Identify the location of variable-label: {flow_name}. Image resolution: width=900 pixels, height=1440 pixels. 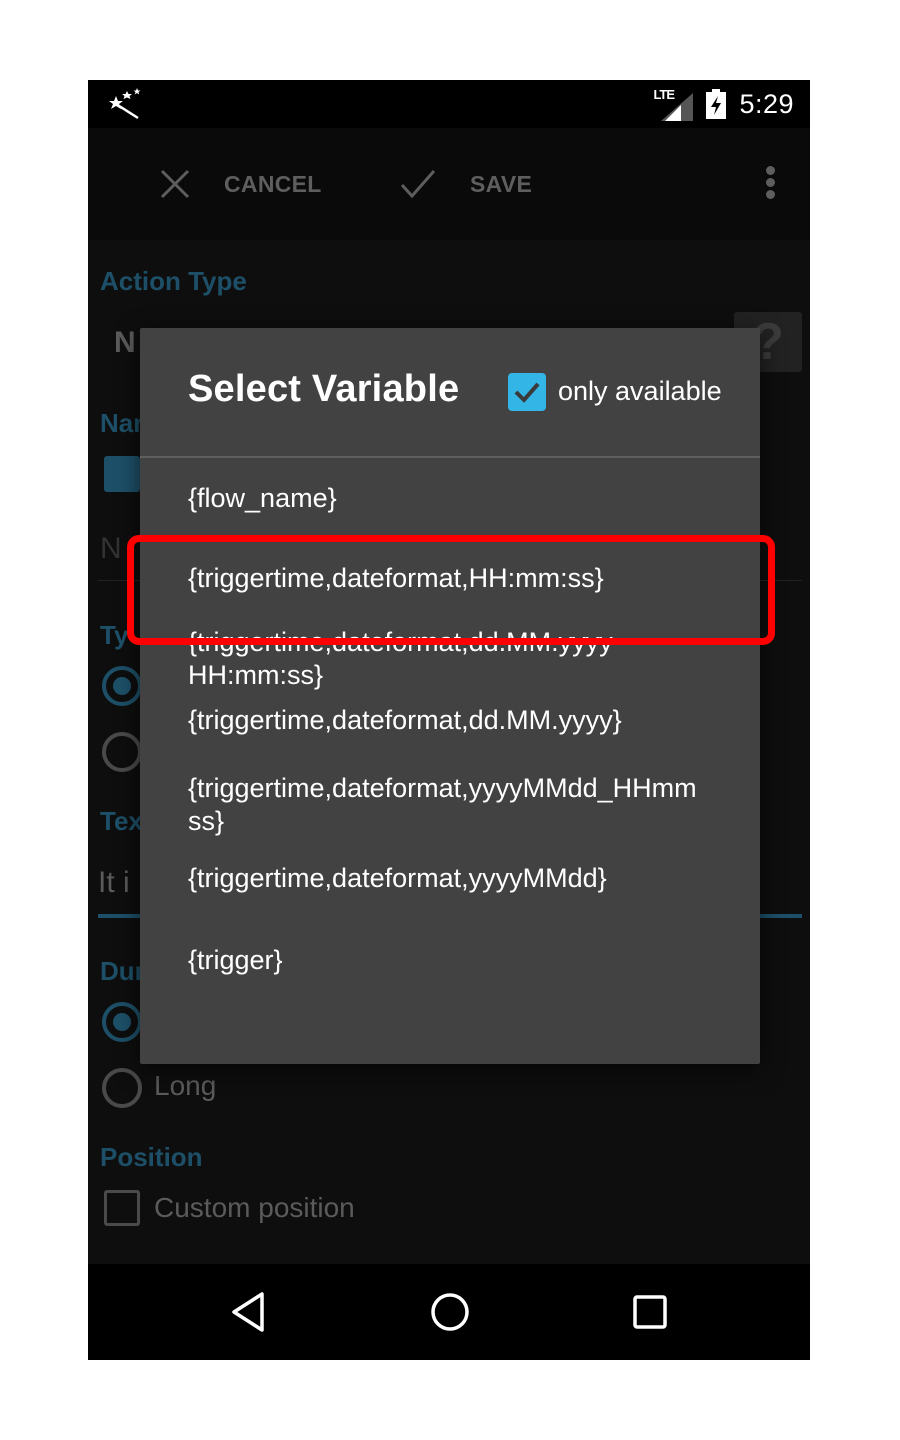
(262, 497).